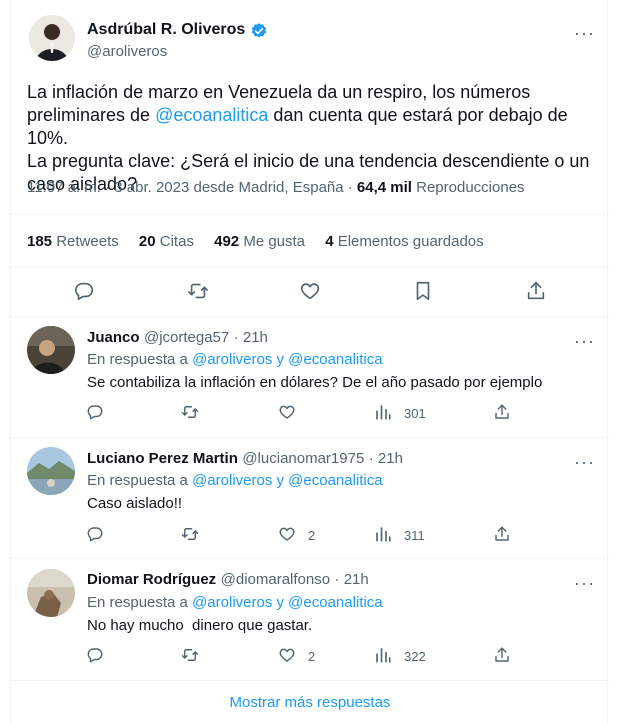 This screenshot has width=621, height=723. Describe the element at coordinates (113, 337) in the screenshot. I see `reply-author-name: Juanco` at that location.